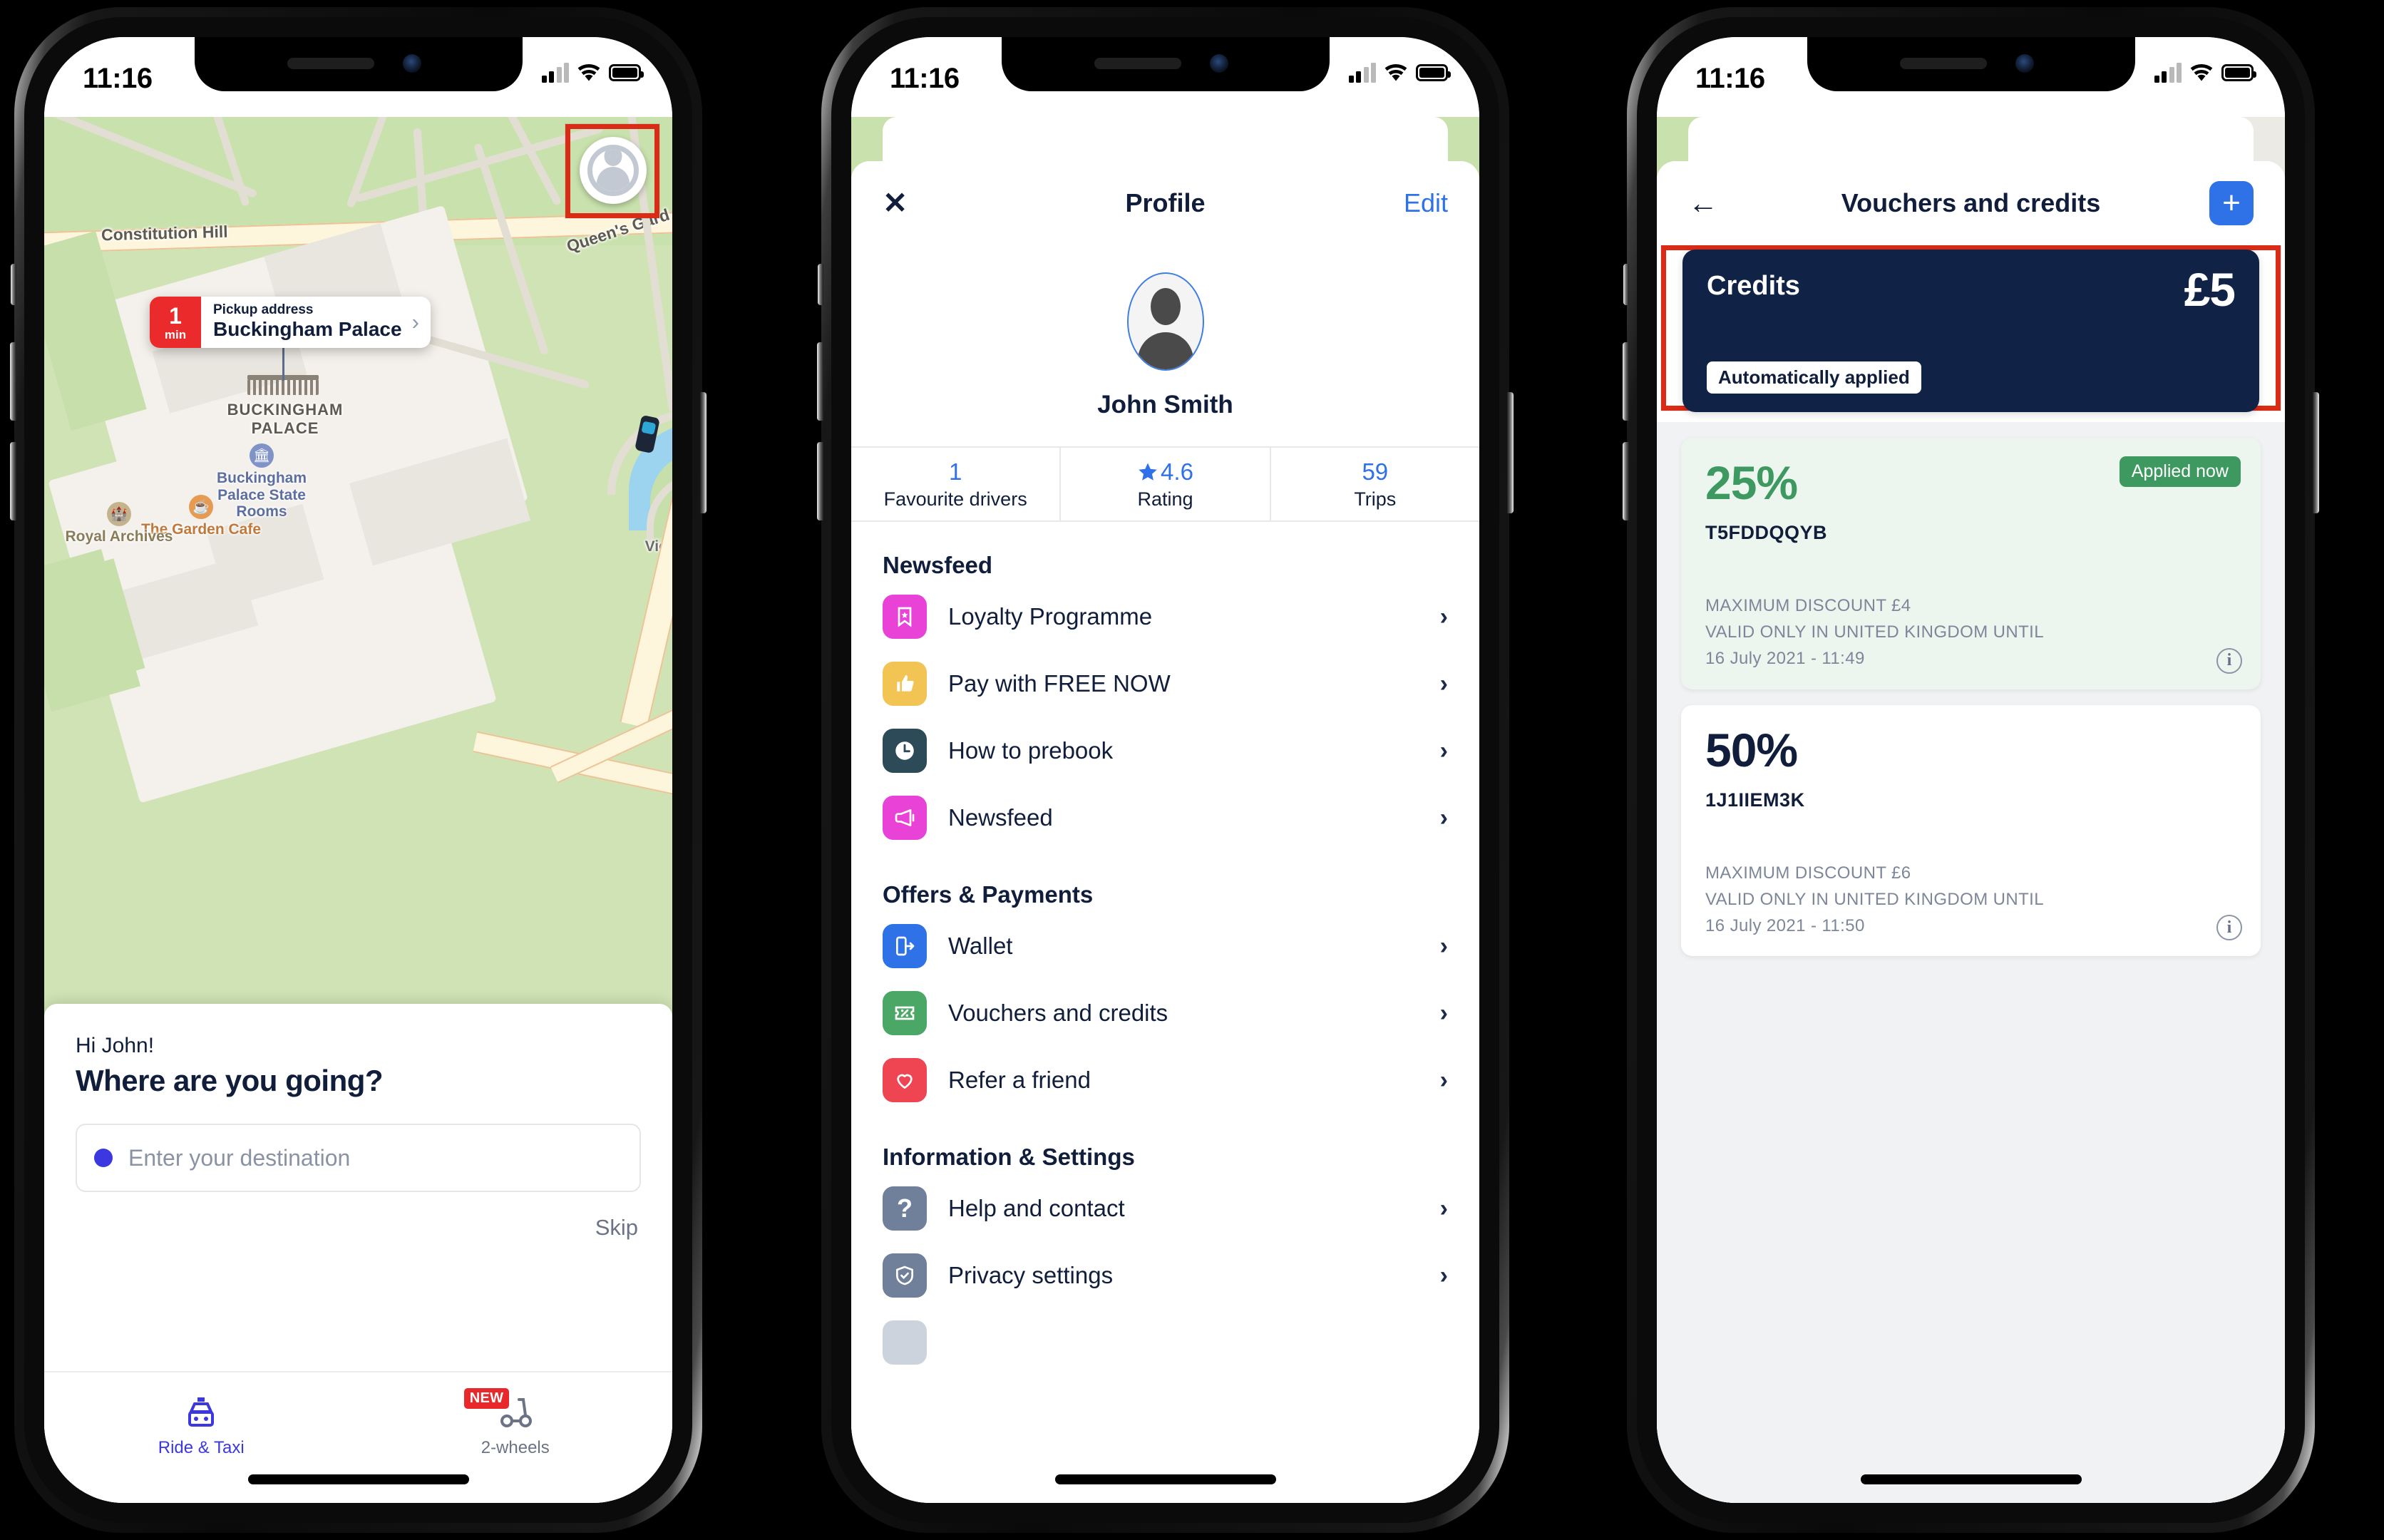 The height and width of the screenshot is (1540, 2384). I want to click on menu-item-pay-with-free-now: Pay with FREE NOW ›, so click(1165, 683).